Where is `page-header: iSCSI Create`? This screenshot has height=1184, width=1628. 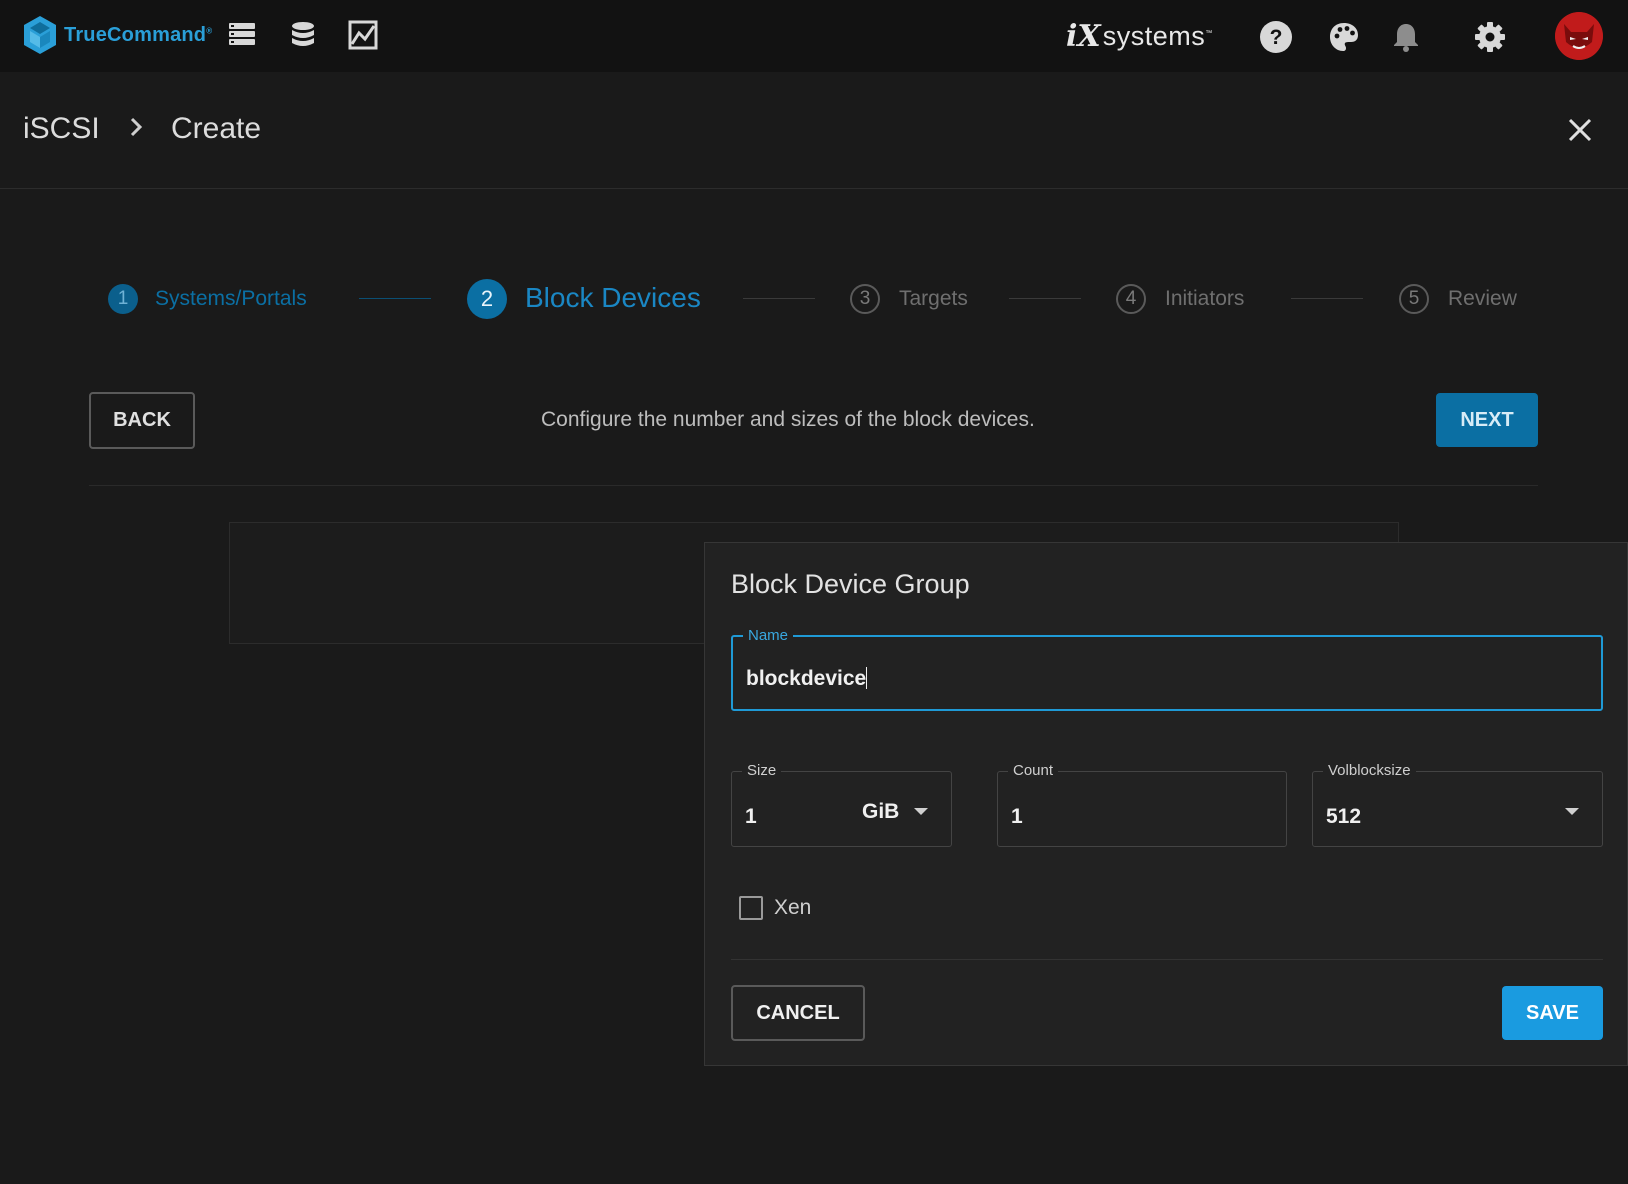 page-header: iSCSI Create is located at coordinates (814, 130).